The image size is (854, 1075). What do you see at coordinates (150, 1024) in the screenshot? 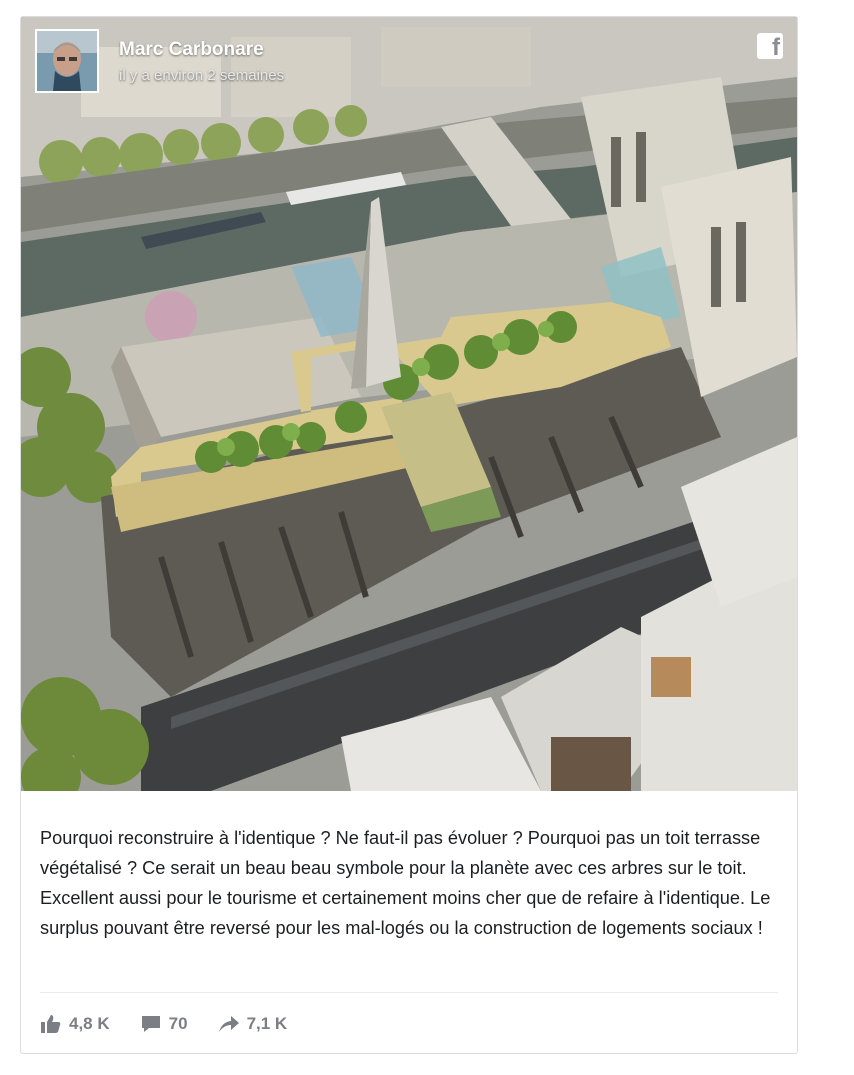
I see `comment-icon` at bounding box center [150, 1024].